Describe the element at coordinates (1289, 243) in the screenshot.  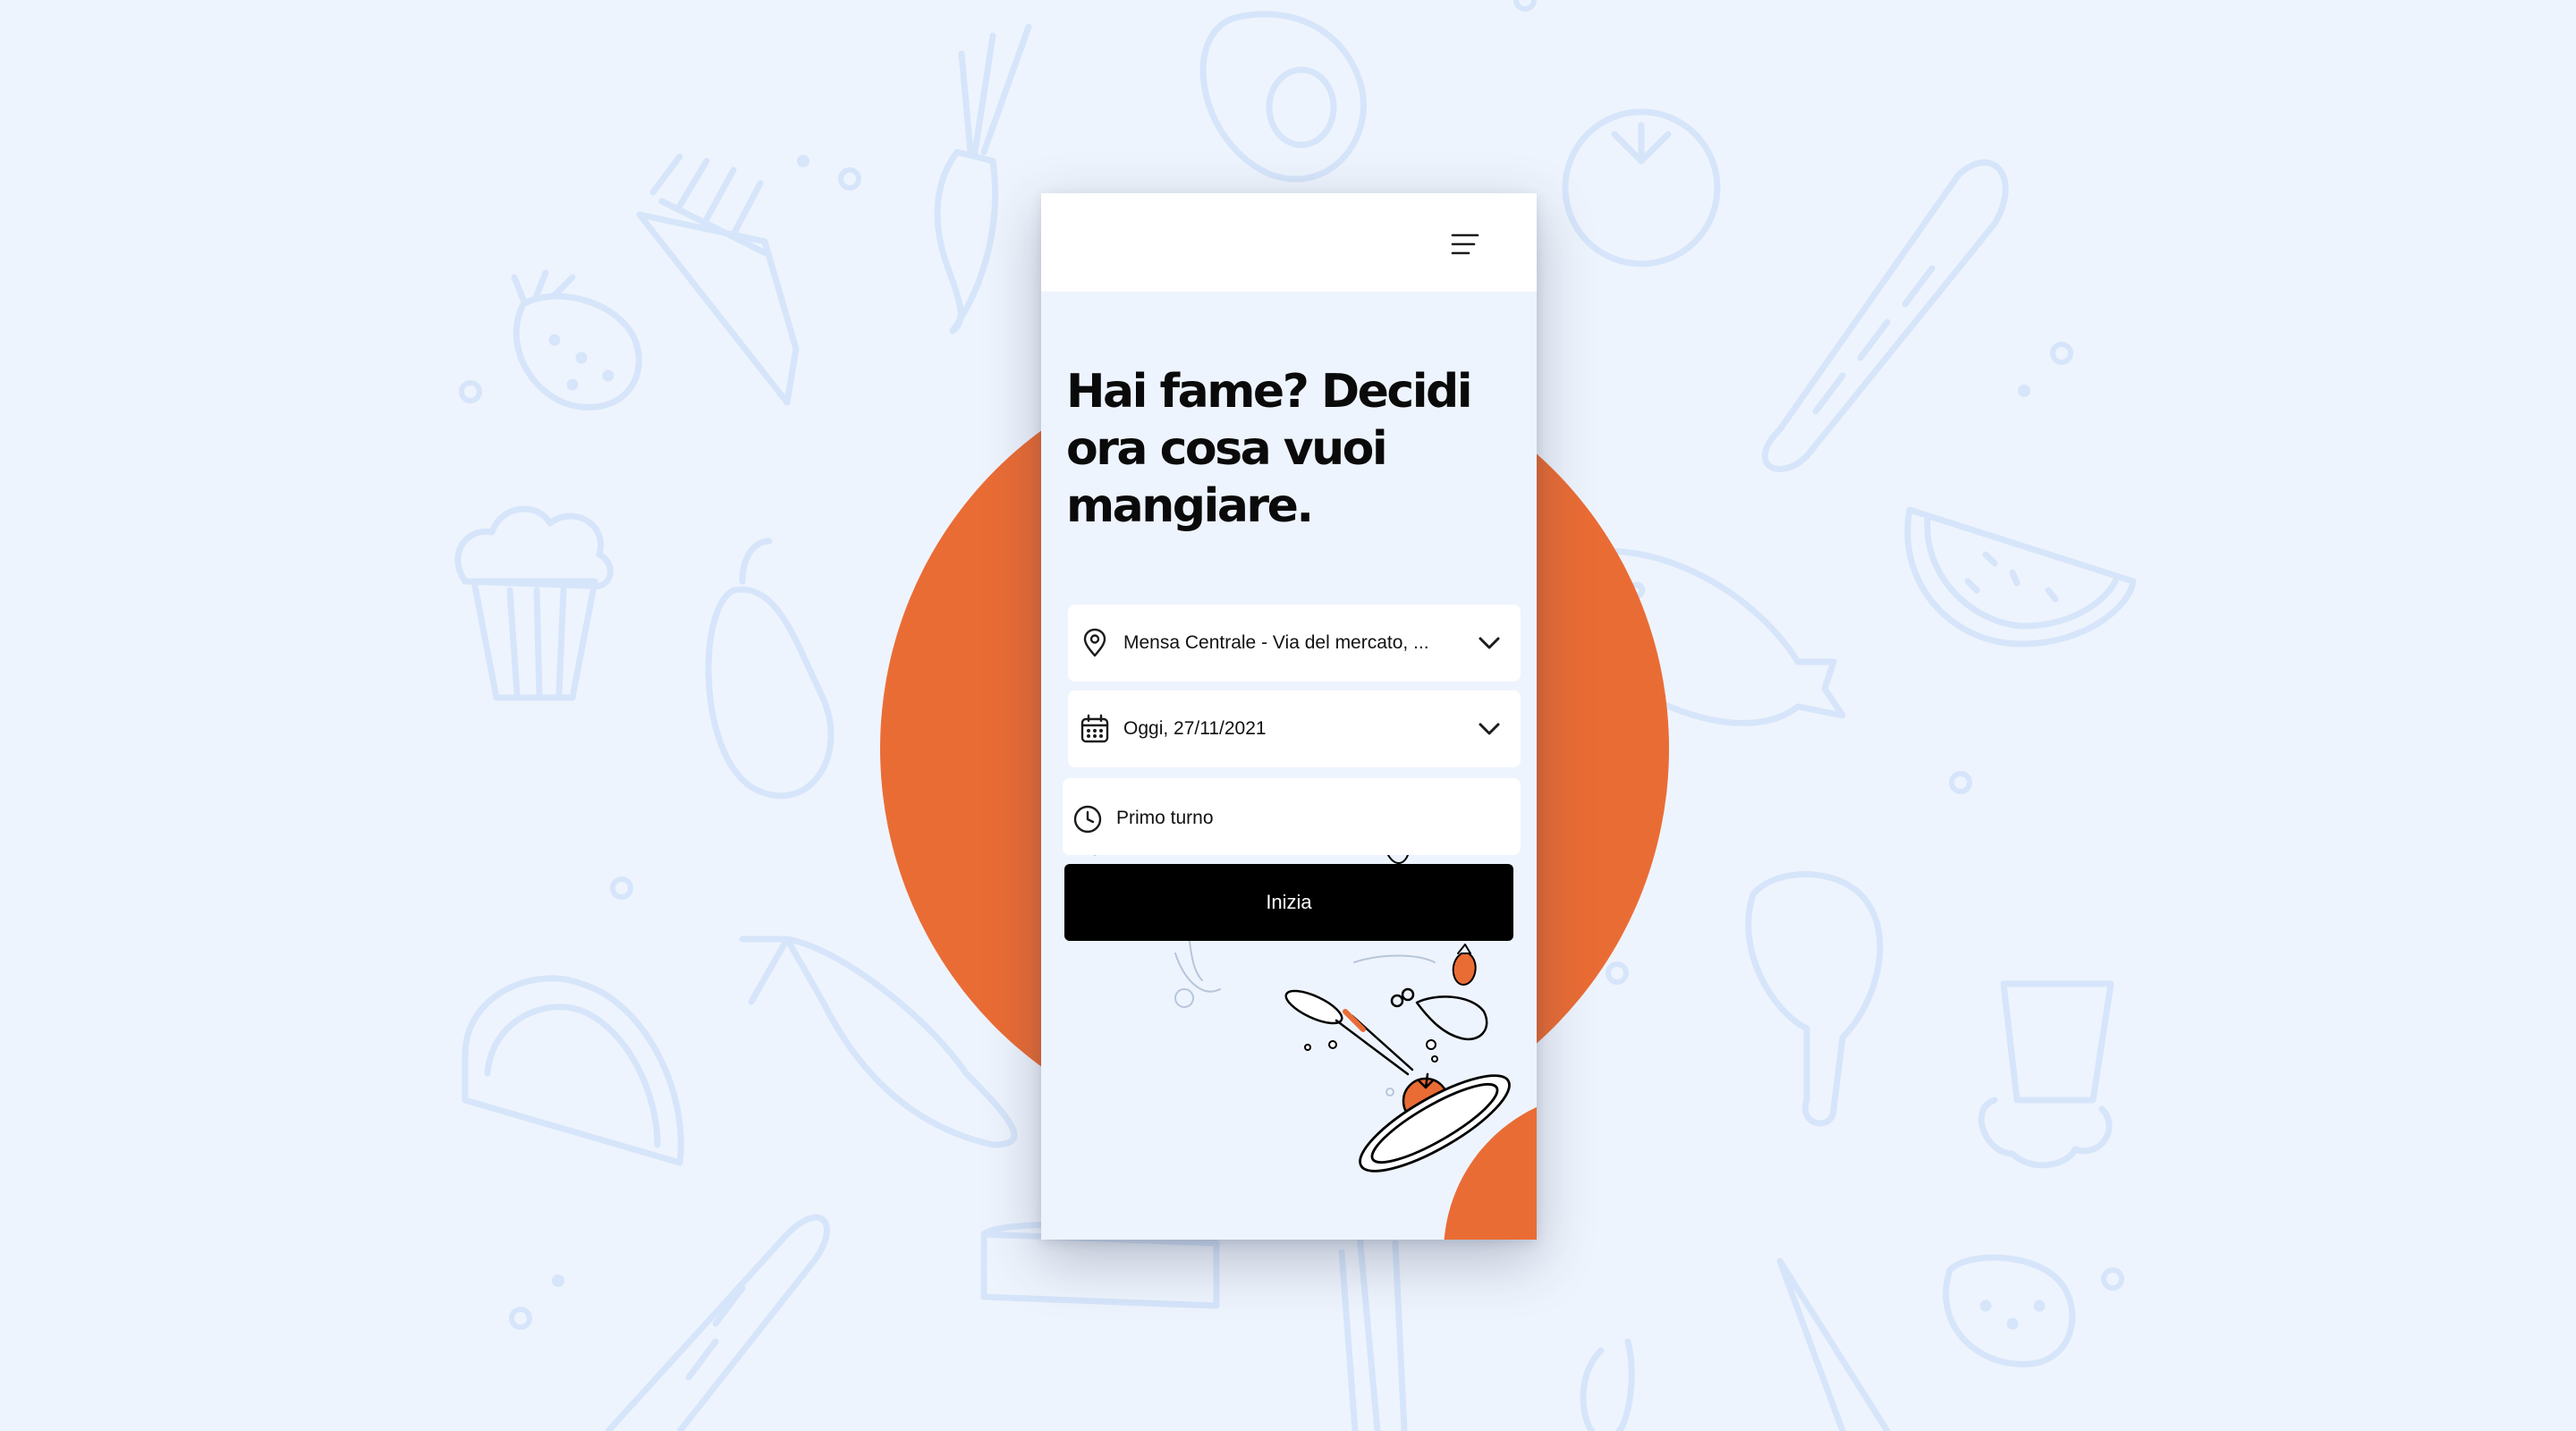
I see `app-header` at that location.